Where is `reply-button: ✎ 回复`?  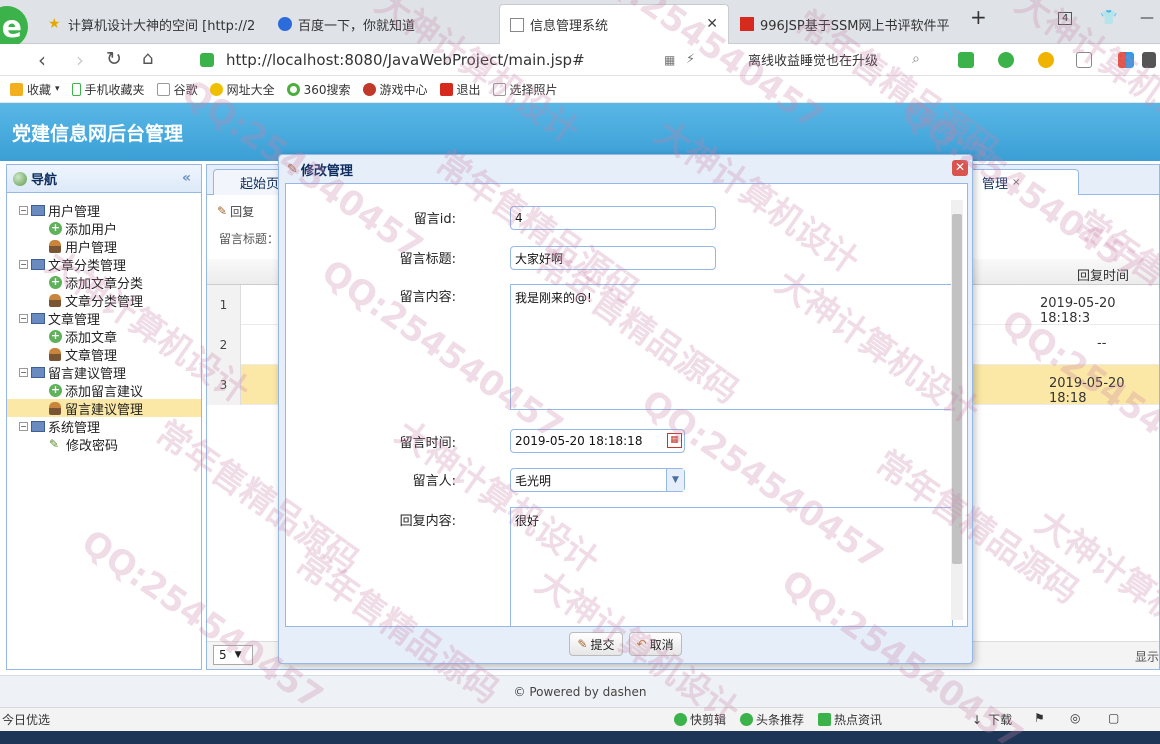
reply-button: ✎ 回复 is located at coordinates (235, 211).